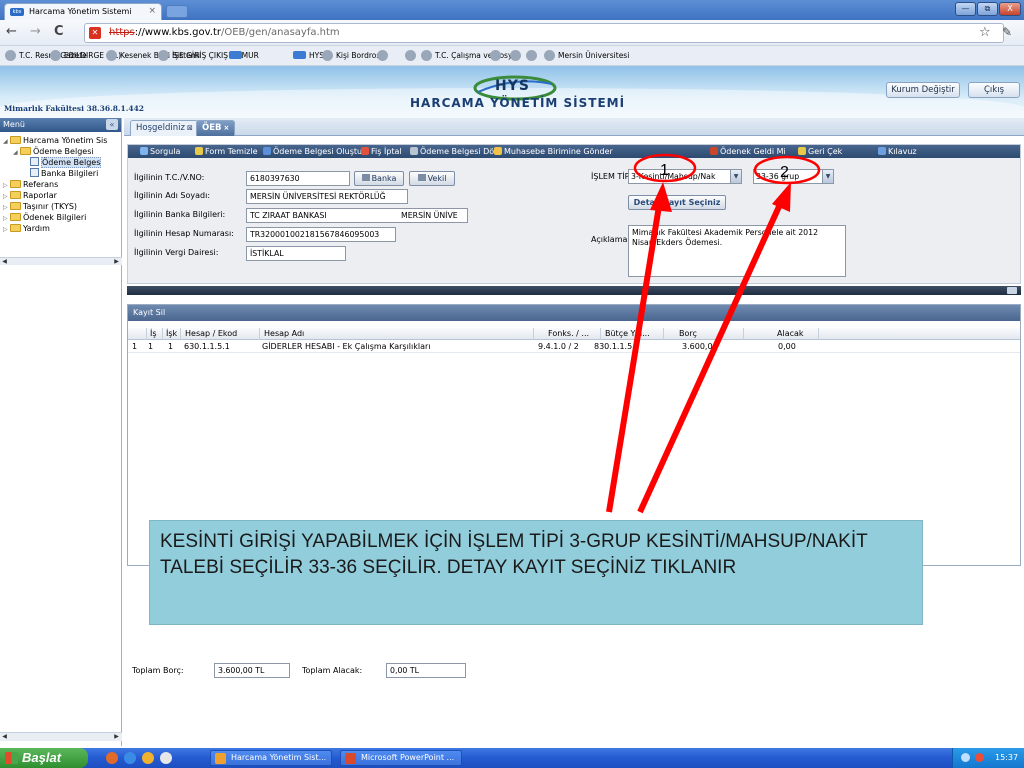  Describe the element at coordinates (790, 334) in the screenshot. I see `column-header: Alacak` at that location.